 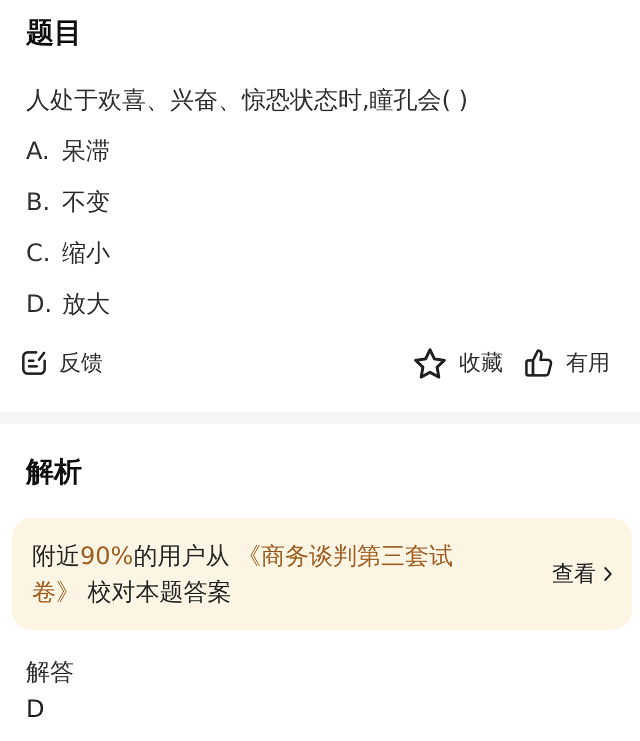 What do you see at coordinates (86, 253) in the screenshot?
I see `option-text: 缩小` at bounding box center [86, 253].